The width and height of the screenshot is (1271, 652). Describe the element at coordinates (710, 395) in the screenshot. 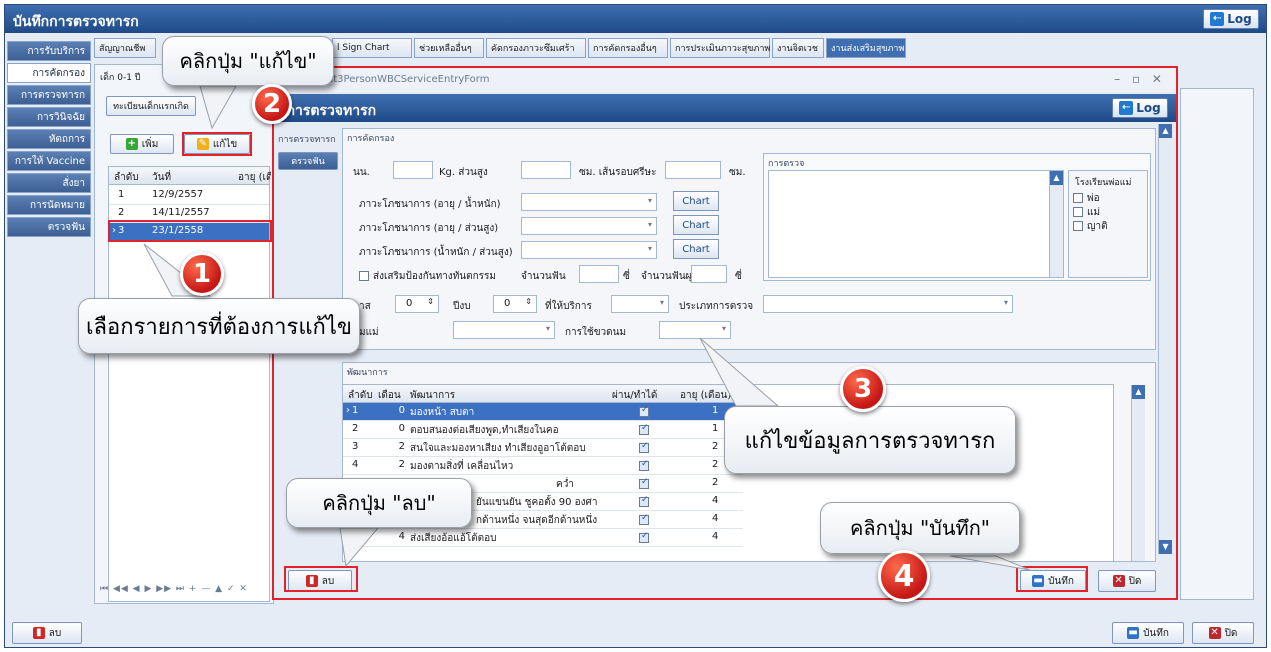

I see `col-age-months: อายุ (เดือน)` at that location.